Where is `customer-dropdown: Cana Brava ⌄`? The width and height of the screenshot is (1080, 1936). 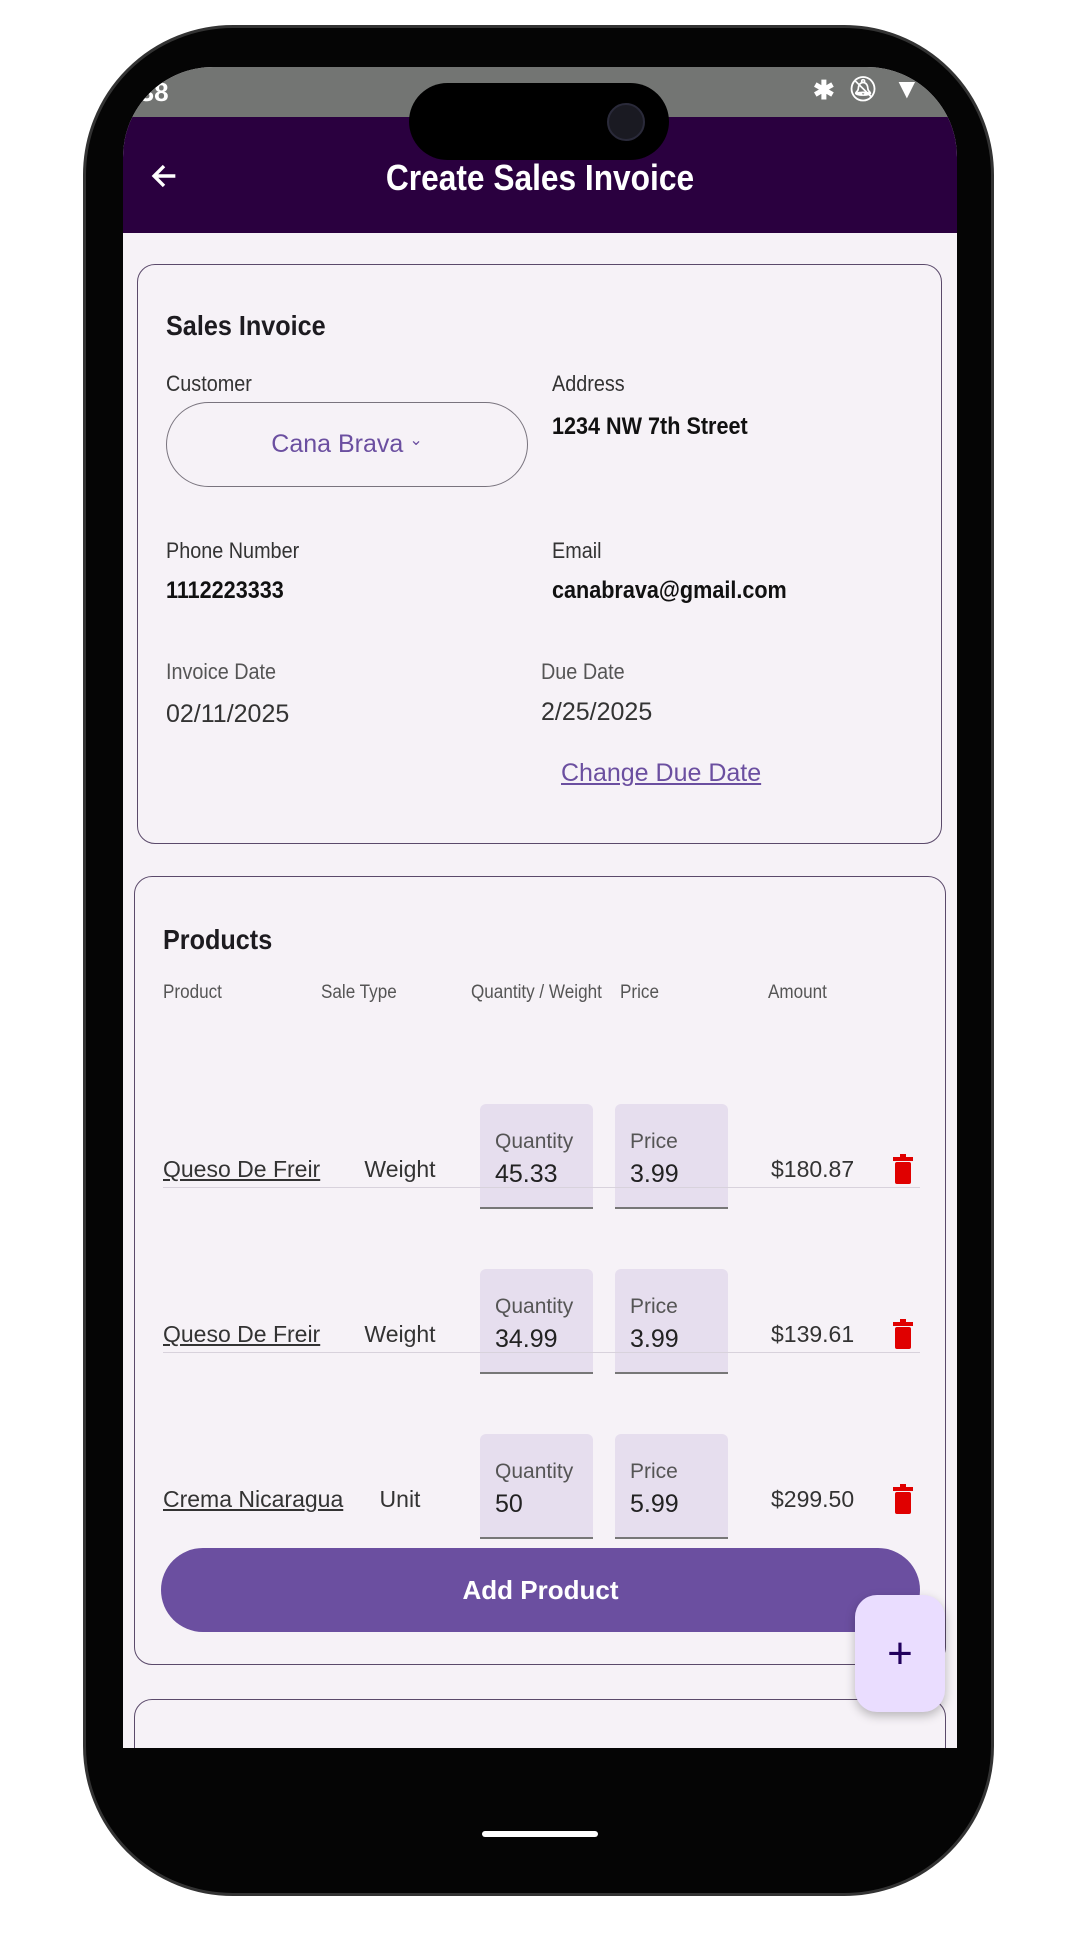
customer-dropdown: Cana Brava ⌄ is located at coordinates (347, 444).